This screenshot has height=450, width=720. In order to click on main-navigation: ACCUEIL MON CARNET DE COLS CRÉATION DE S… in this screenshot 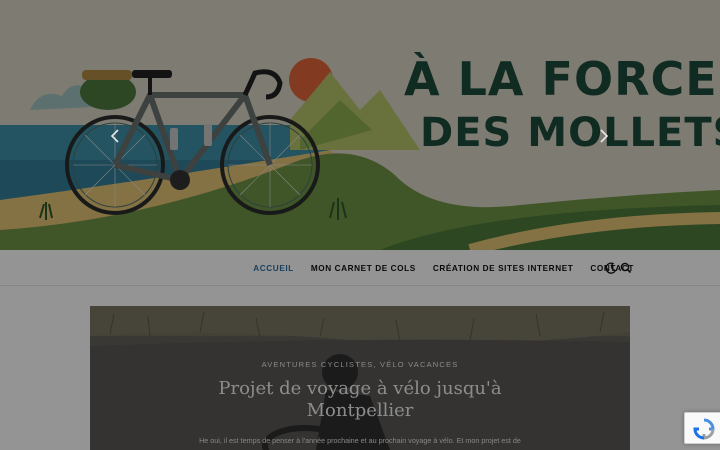, I will do `click(360, 268)`.